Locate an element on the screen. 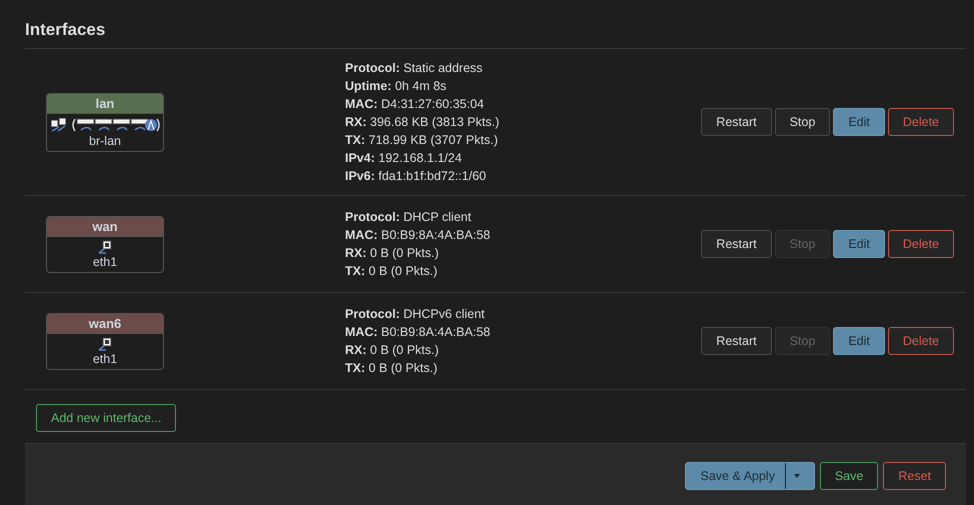 The height and width of the screenshot is (505, 974). detail-line: RX: 396.68 KB (3813 Pkts.) is located at coordinates (422, 122).